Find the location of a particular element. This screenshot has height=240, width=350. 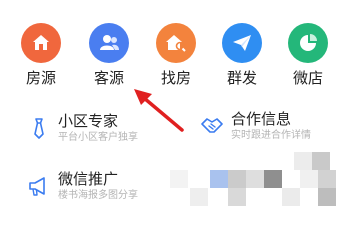

customers-icon is located at coordinates (109, 43).